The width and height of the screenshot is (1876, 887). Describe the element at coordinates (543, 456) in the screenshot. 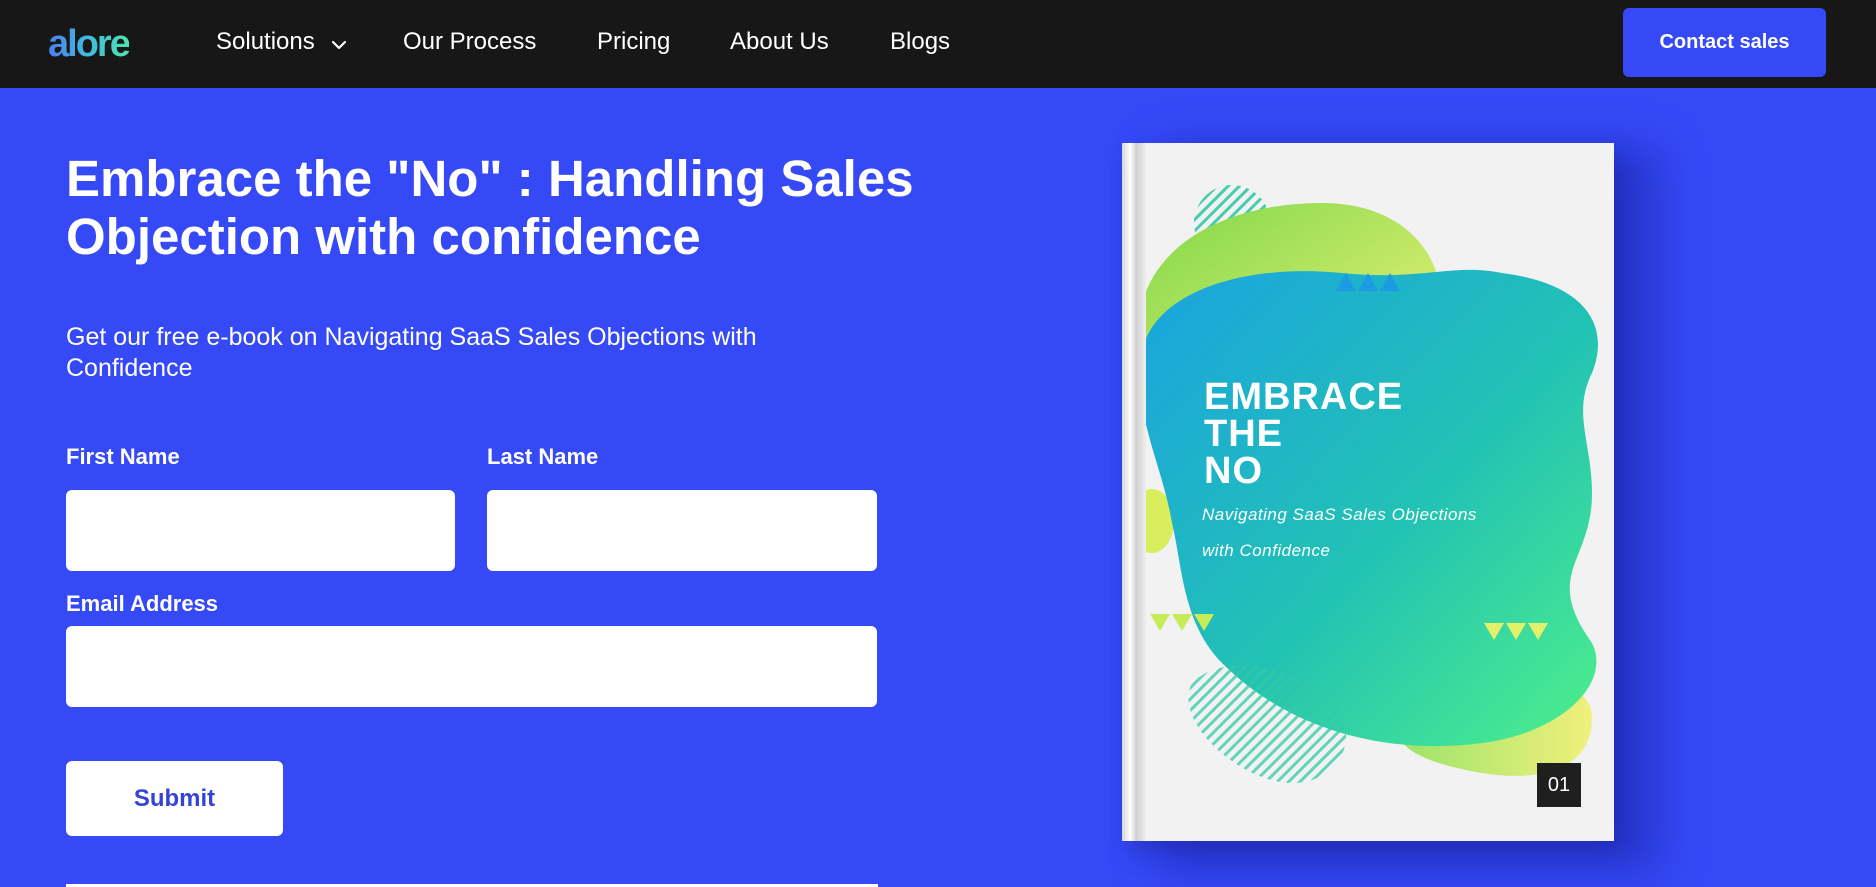

I see `last-name-label: Last Name` at that location.